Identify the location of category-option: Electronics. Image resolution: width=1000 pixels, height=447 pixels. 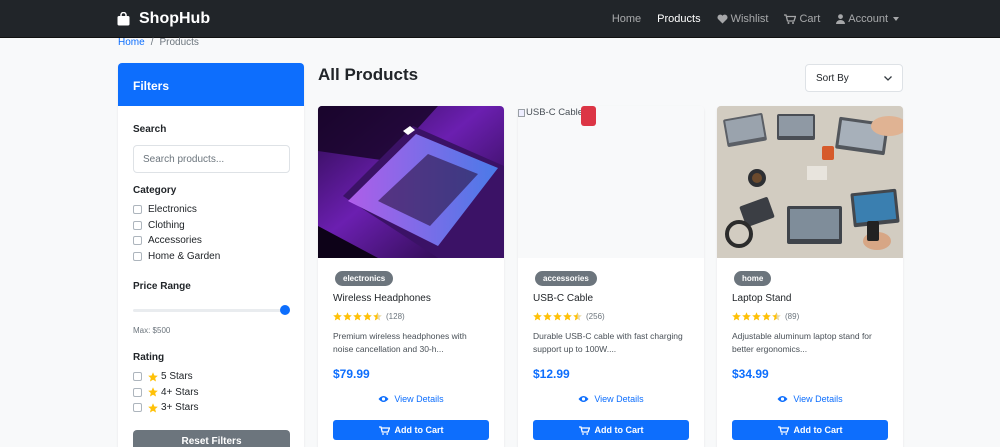
(176, 210).